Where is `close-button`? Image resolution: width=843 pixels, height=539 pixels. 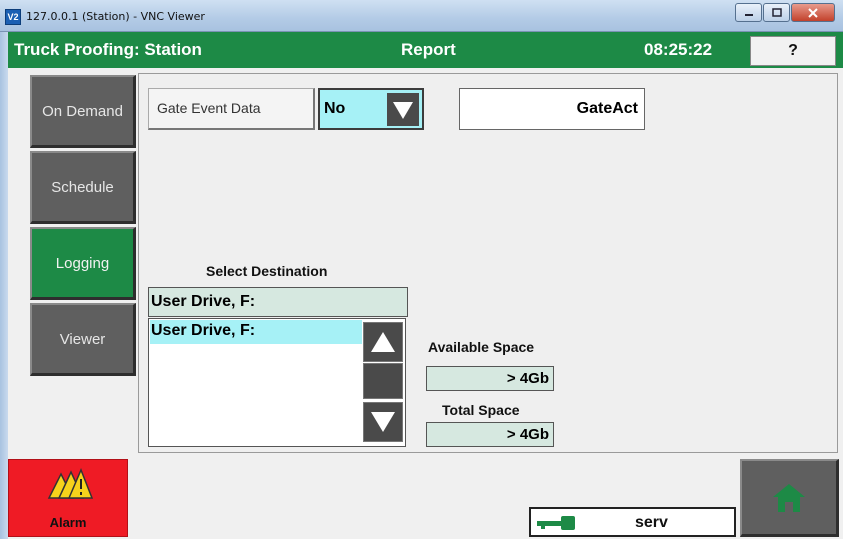 close-button is located at coordinates (813, 12).